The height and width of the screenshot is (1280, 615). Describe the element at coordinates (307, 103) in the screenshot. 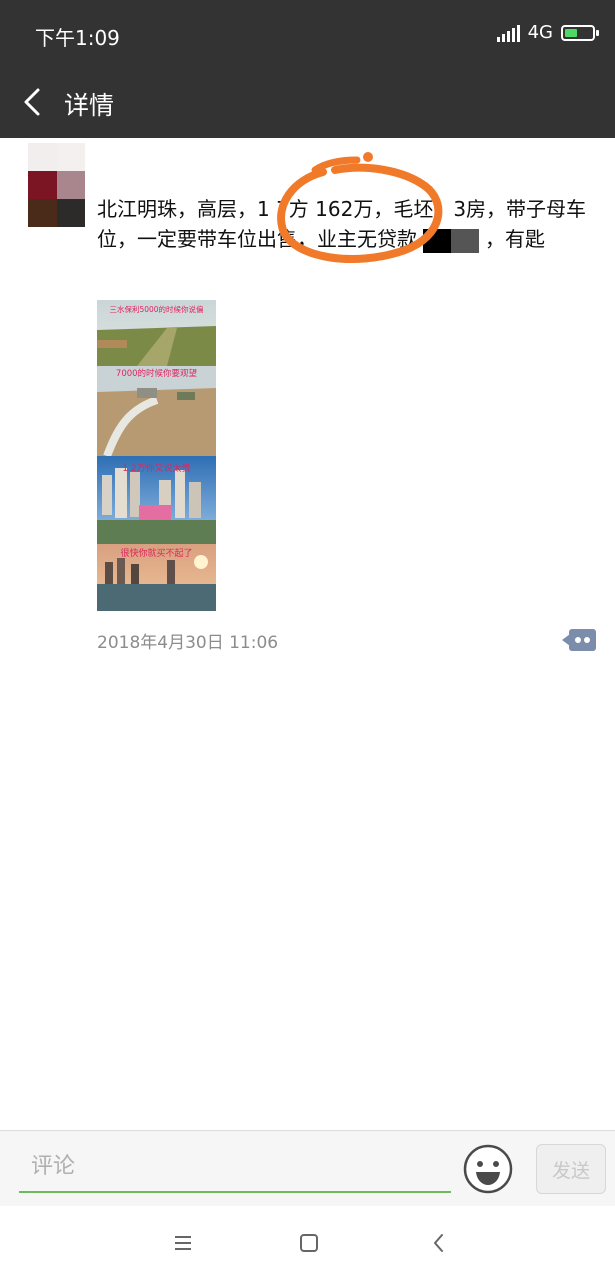

I see `nav-bar: 详情` at that location.